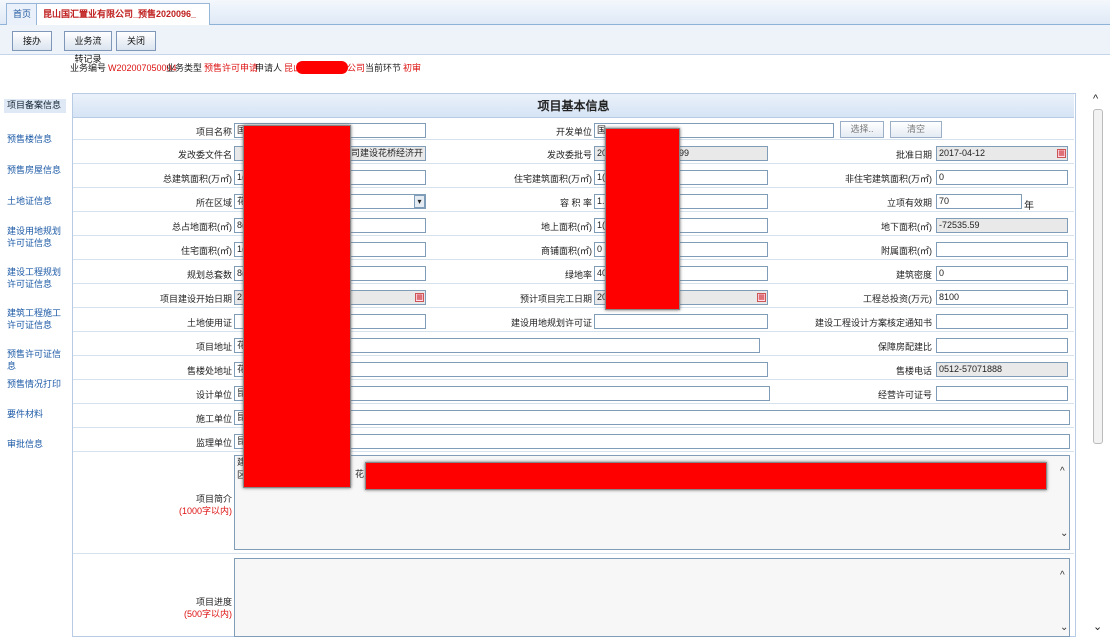 This screenshot has height=637, width=1110. Describe the element at coordinates (566, 227) in the screenshot. I see `above-area-label: 地上面积(㎡)` at that location.